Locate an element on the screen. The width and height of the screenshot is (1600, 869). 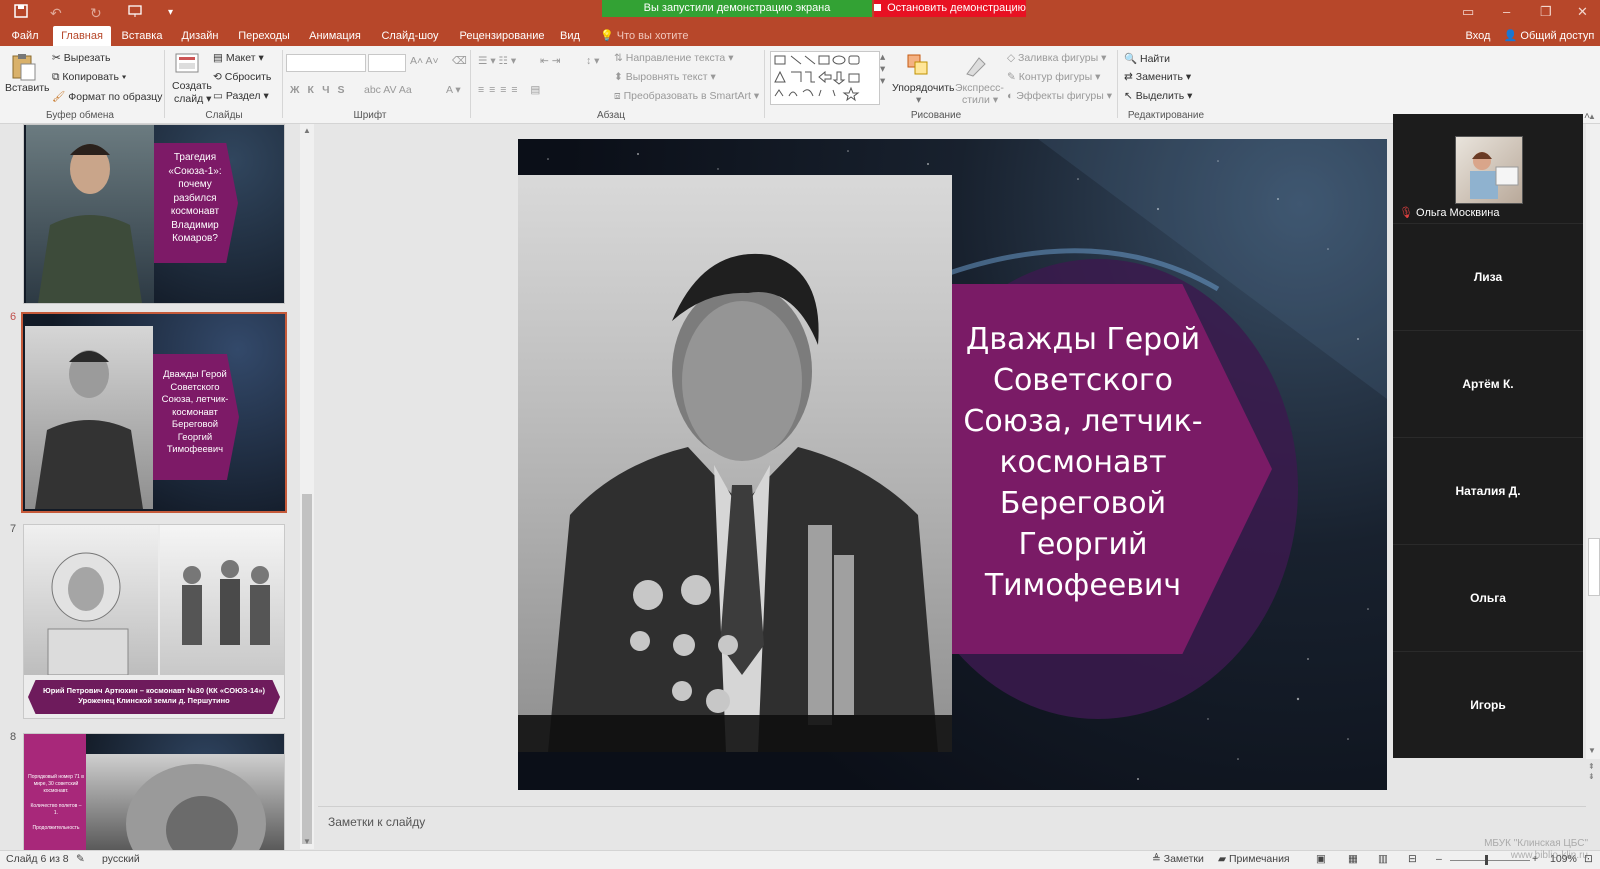
font-color-icon: A ▾ is located at coordinates (453, 90).